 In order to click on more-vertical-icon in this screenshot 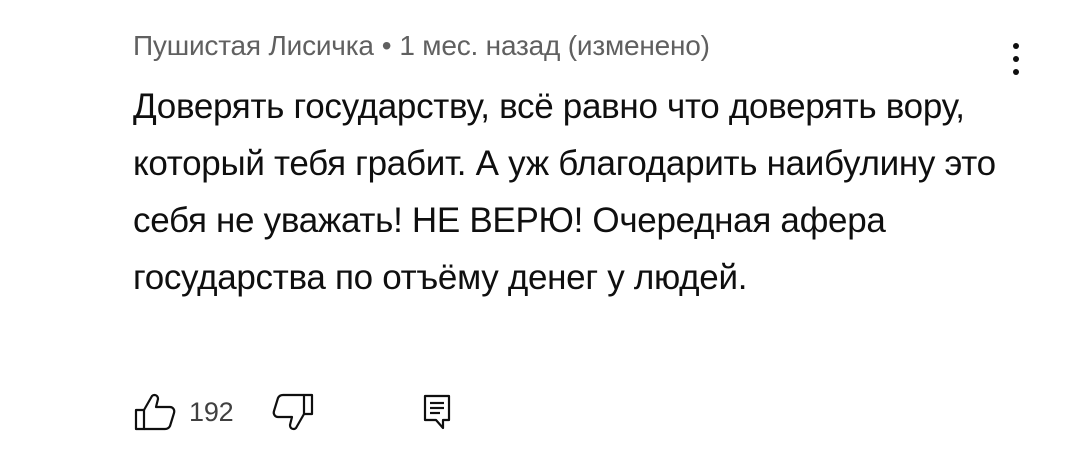, I will do `click(1016, 59)`.